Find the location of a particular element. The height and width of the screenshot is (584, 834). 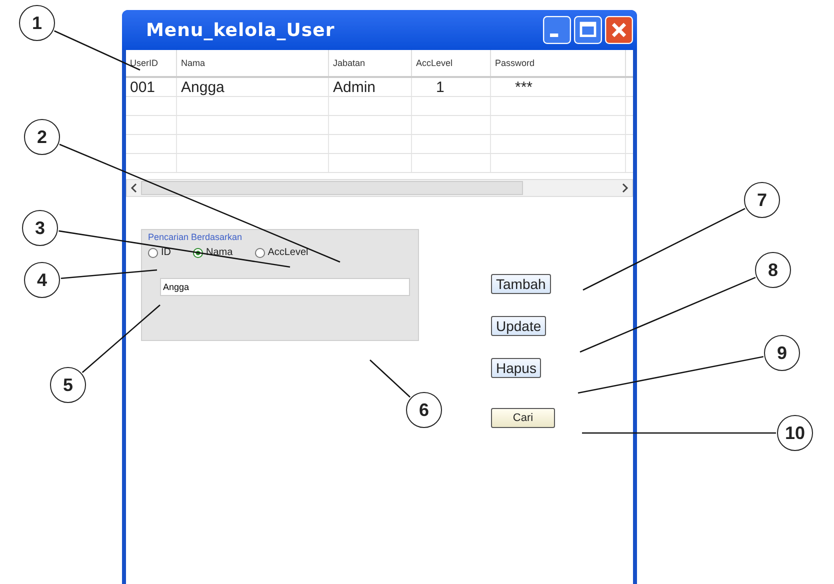

horizontal-scrollbar is located at coordinates (379, 188).